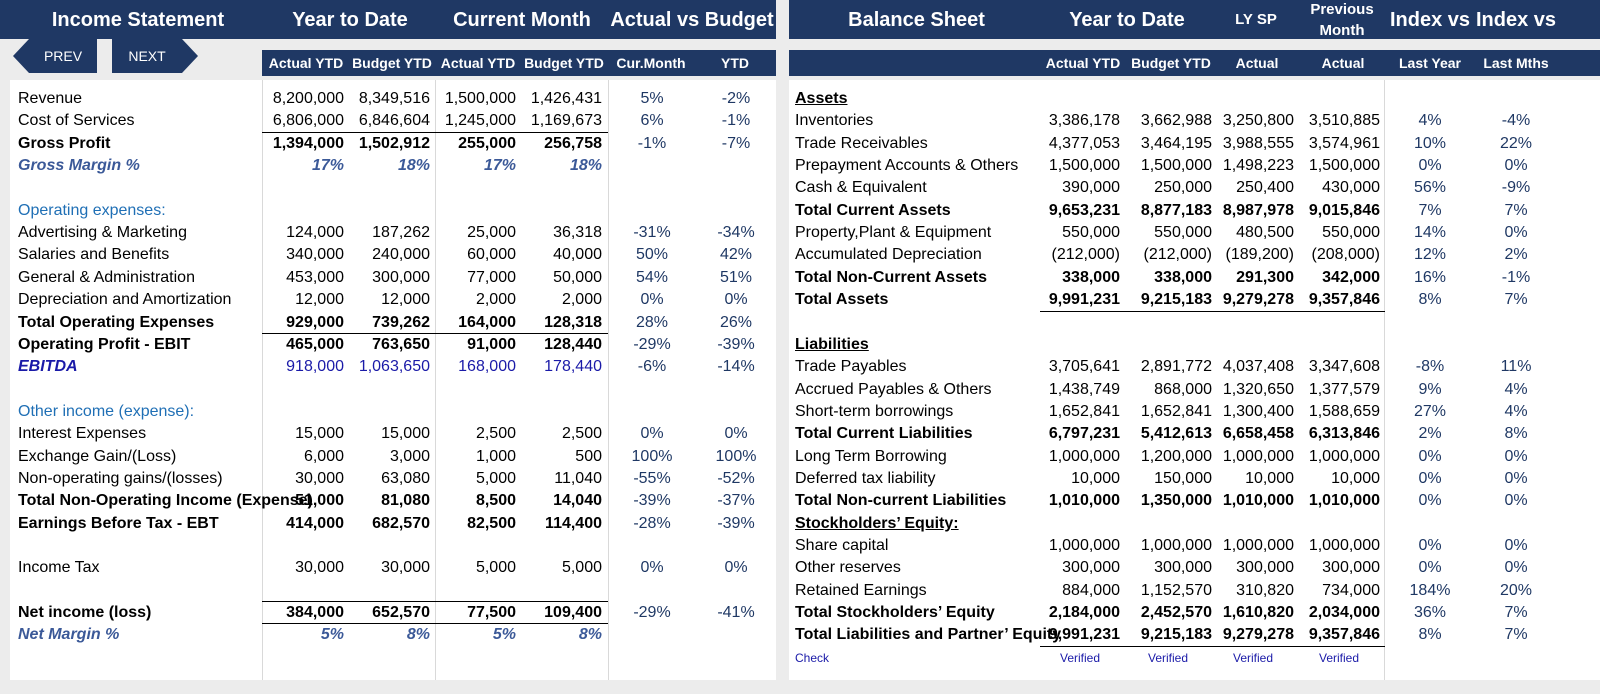 This screenshot has height=694, width=1600. I want to click on balance-row-label: Deferred tax liability, so click(865, 478).